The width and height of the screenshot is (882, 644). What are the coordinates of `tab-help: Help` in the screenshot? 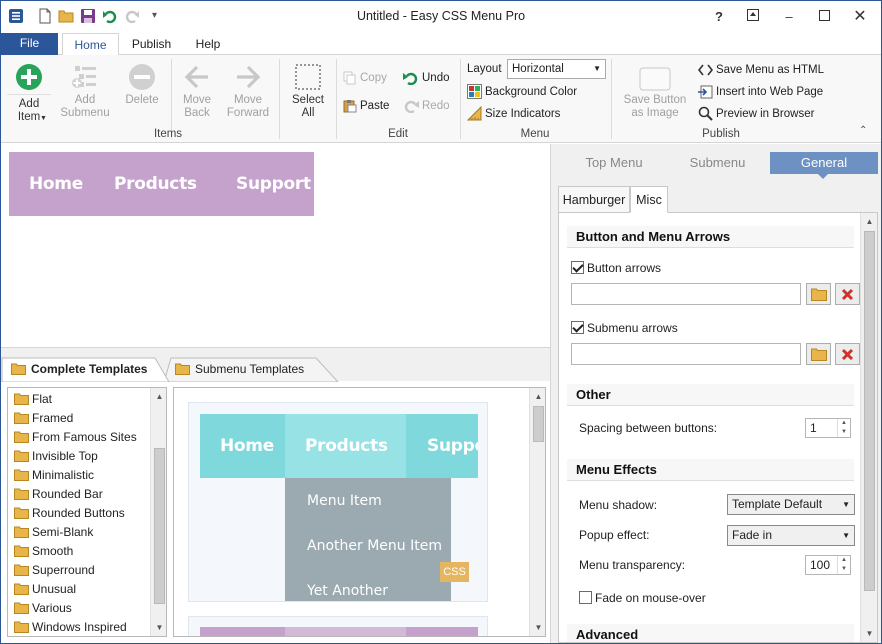 It's located at (208, 44).